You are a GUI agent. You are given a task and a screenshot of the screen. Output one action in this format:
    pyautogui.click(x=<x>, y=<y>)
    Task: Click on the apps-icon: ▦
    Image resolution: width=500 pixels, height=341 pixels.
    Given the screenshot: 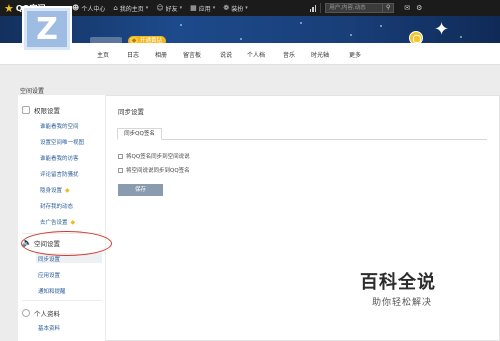 What is the action you would take?
    pyautogui.click(x=193, y=8)
    